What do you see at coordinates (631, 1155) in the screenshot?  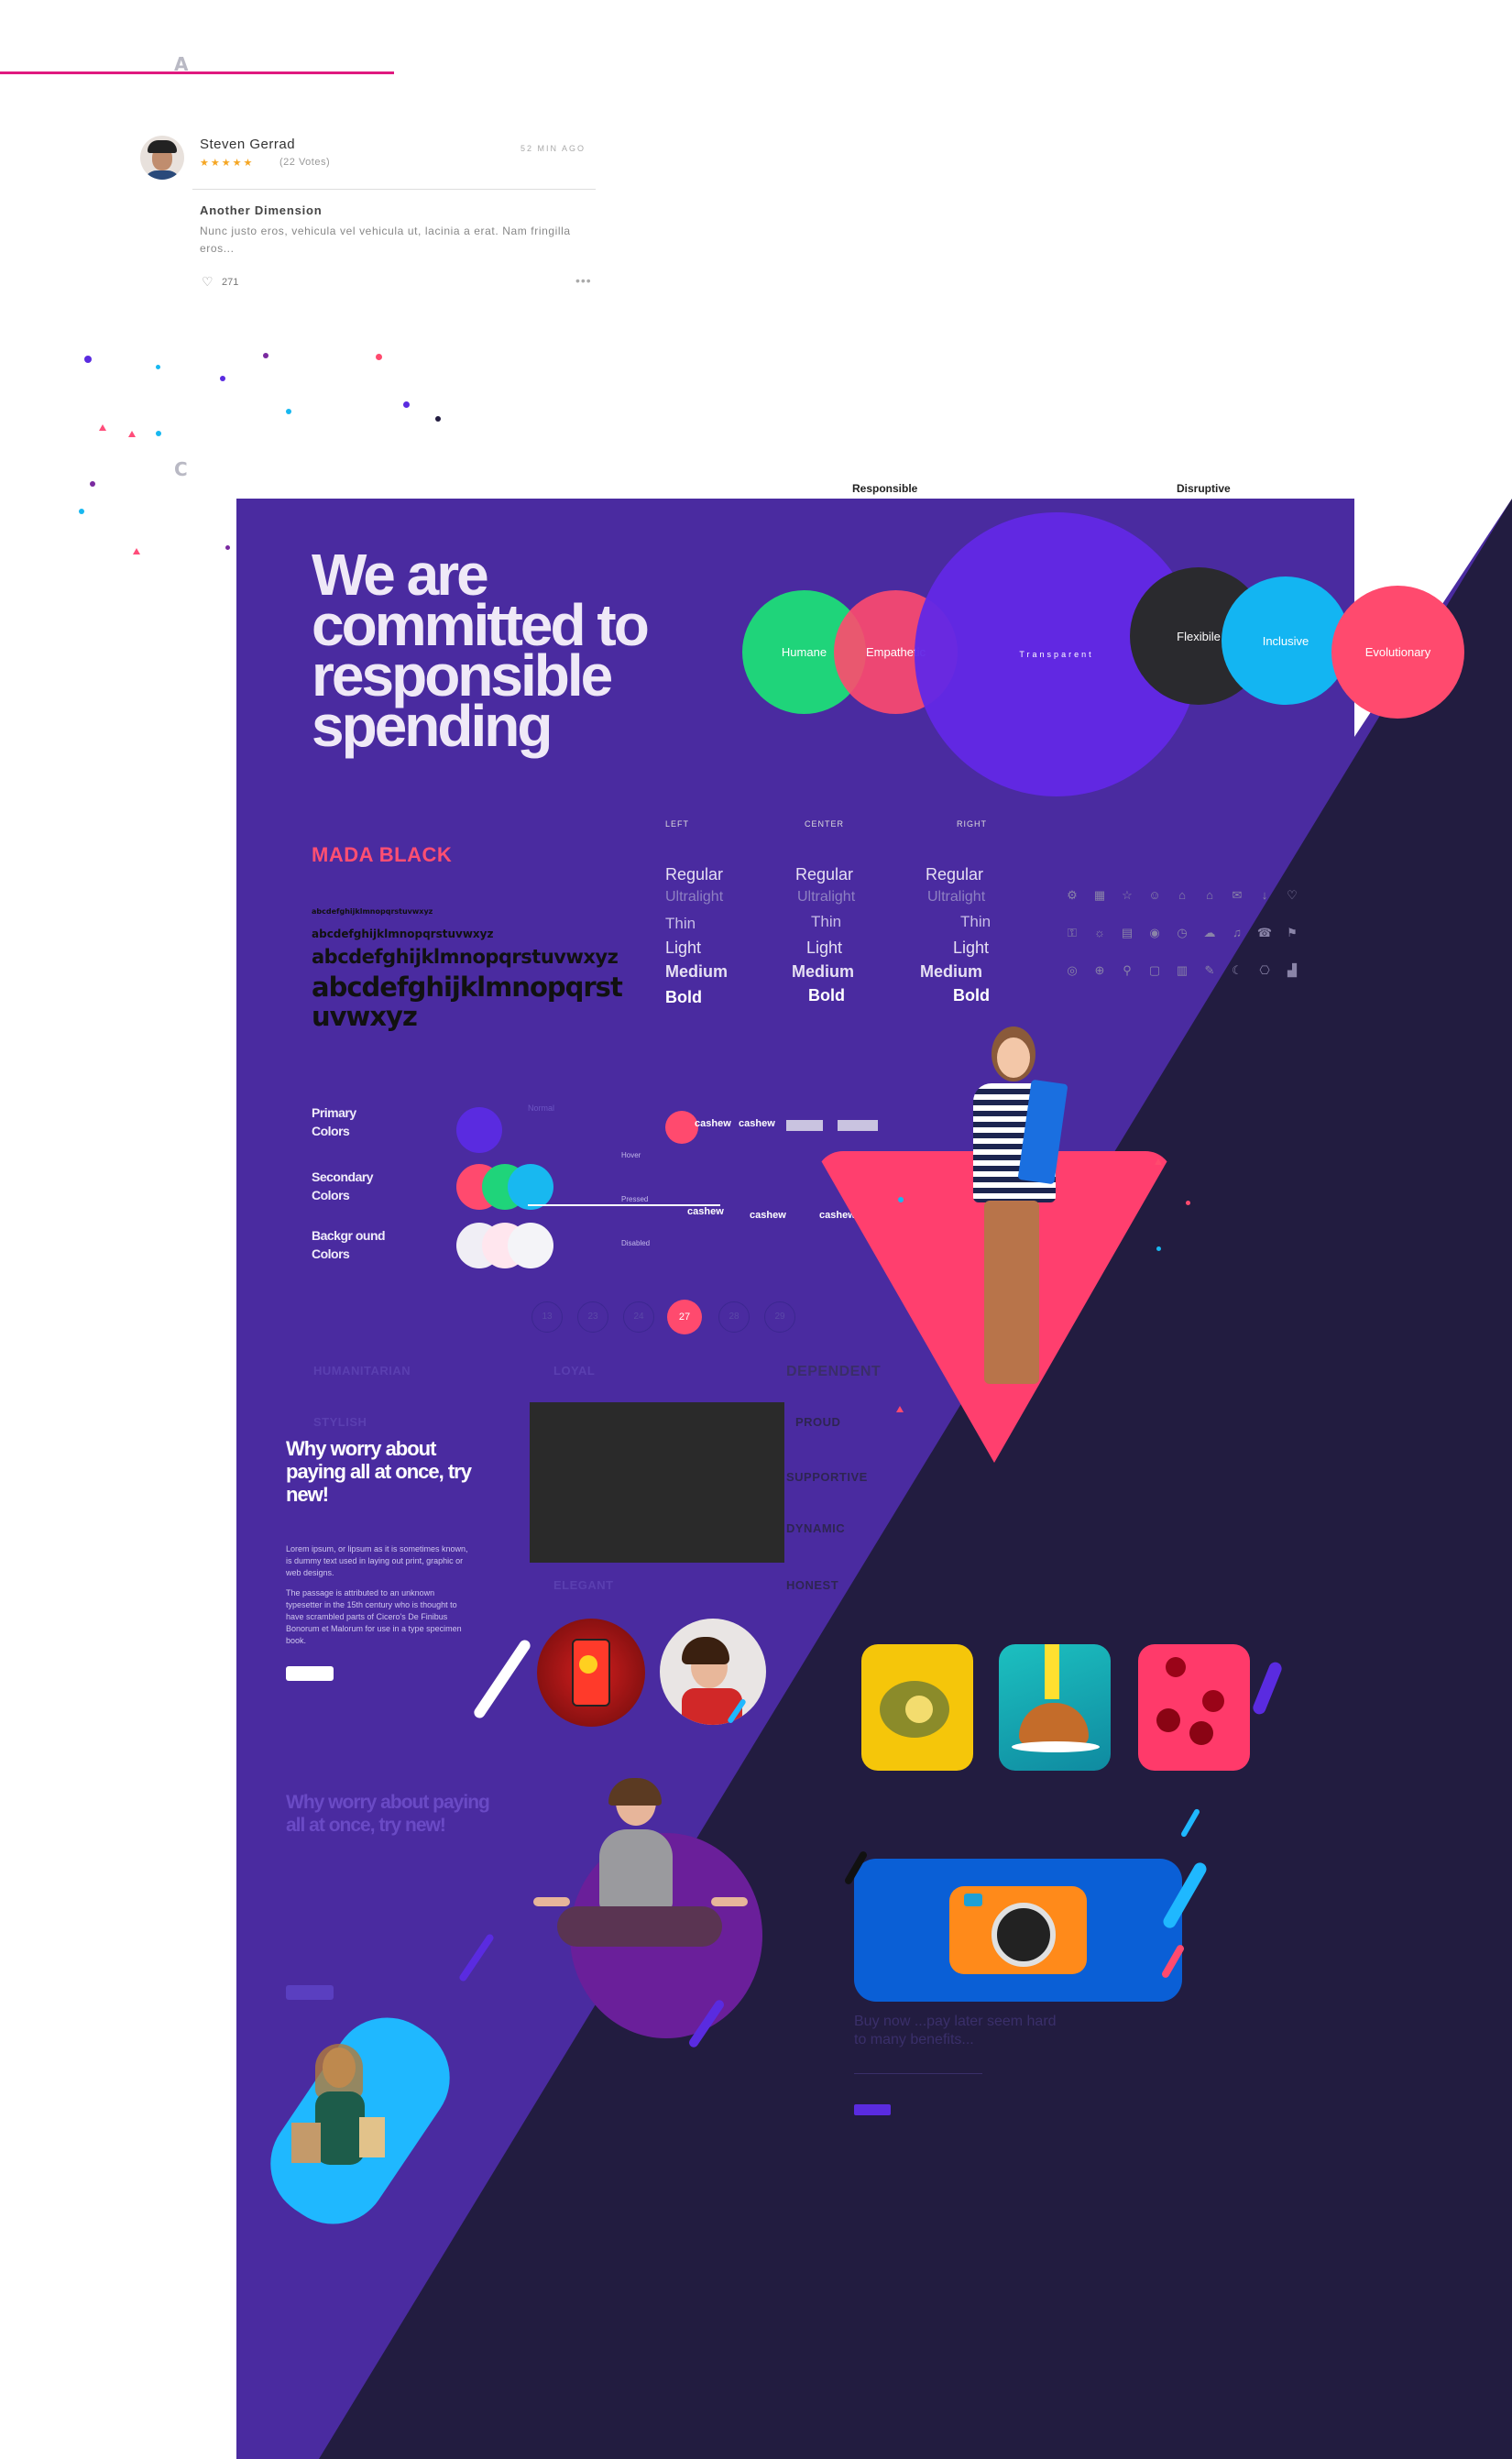 I see `state-label: Hover` at bounding box center [631, 1155].